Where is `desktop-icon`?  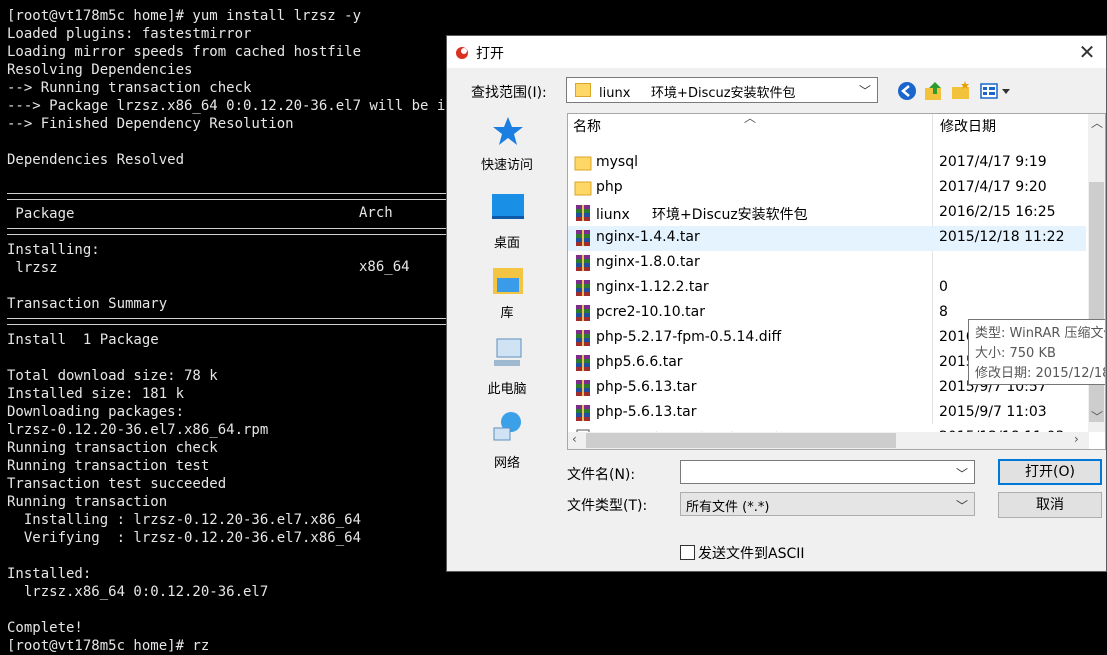
desktop-icon is located at coordinates (508, 206).